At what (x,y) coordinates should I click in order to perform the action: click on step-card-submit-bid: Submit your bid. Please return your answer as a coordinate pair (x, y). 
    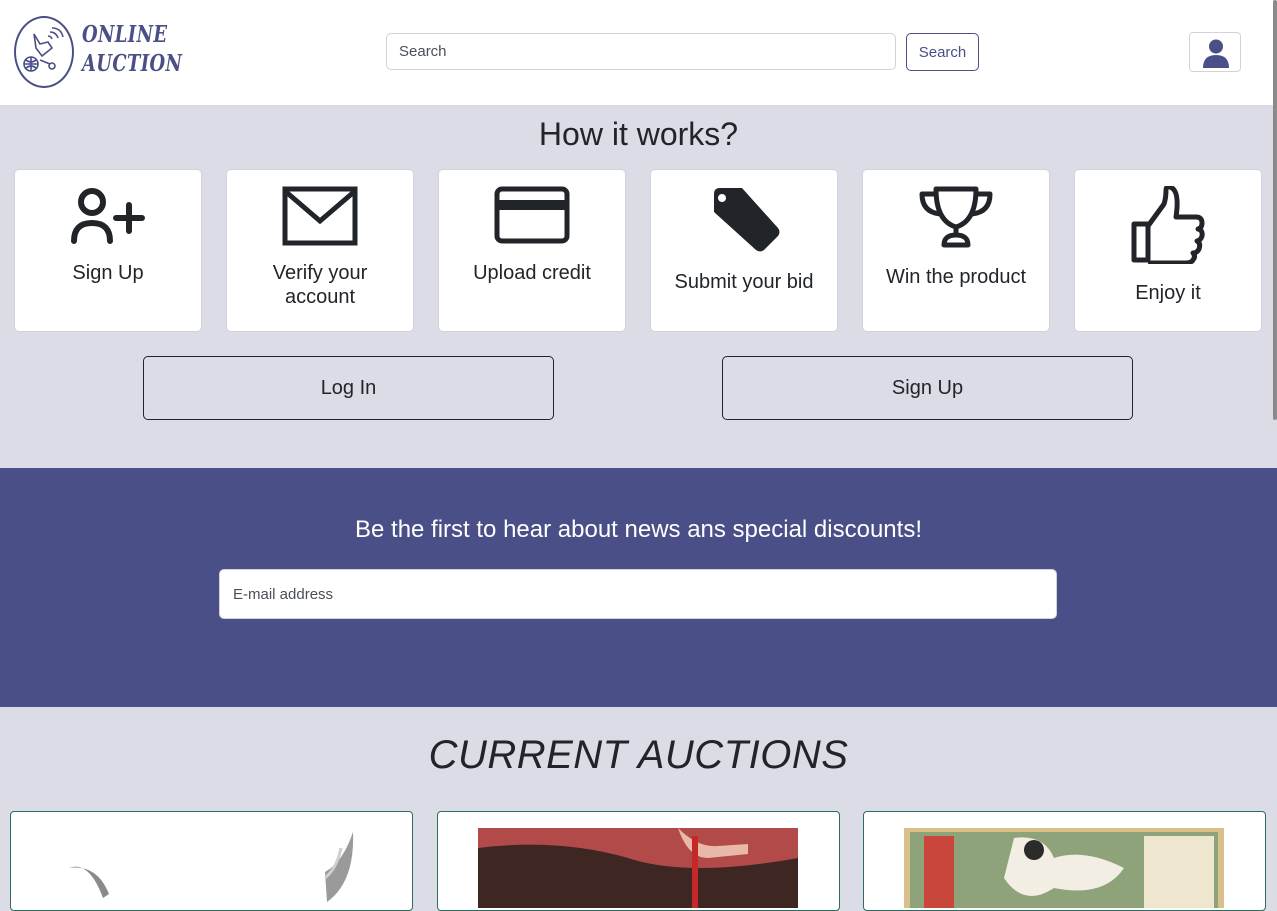
    Looking at the image, I should click on (744, 250).